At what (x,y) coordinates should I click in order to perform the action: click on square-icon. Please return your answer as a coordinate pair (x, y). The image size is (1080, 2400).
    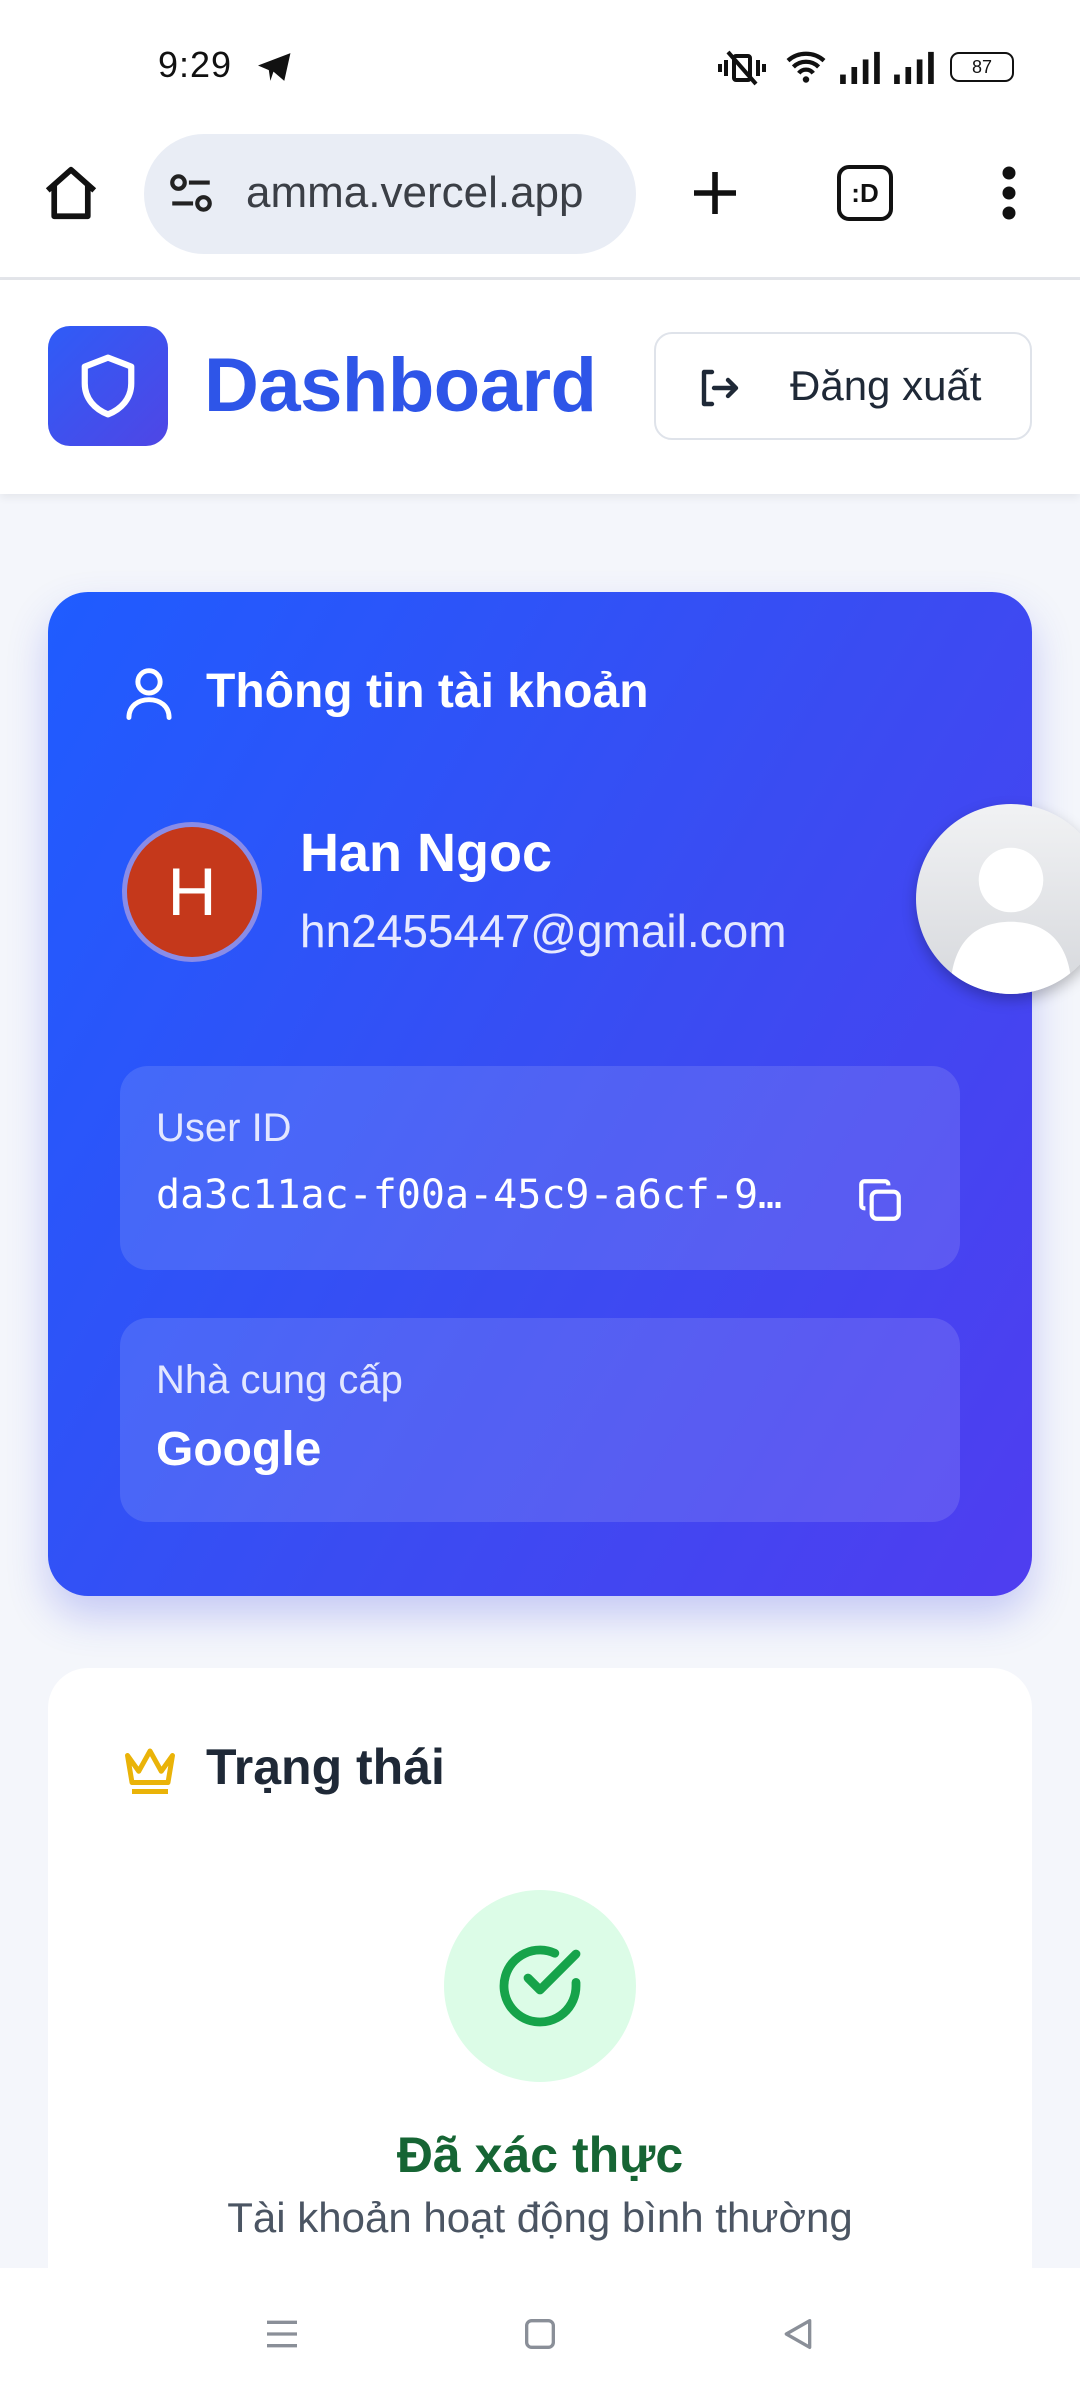
    Looking at the image, I should click on (540, 2334).